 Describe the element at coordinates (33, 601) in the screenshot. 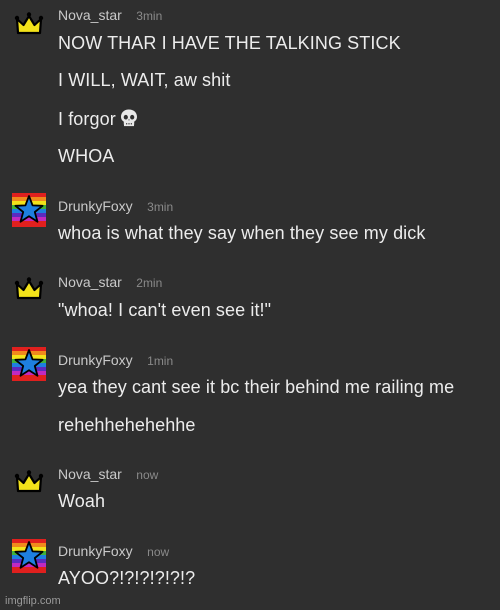

I see `watermark: imgflip.com` at that location.